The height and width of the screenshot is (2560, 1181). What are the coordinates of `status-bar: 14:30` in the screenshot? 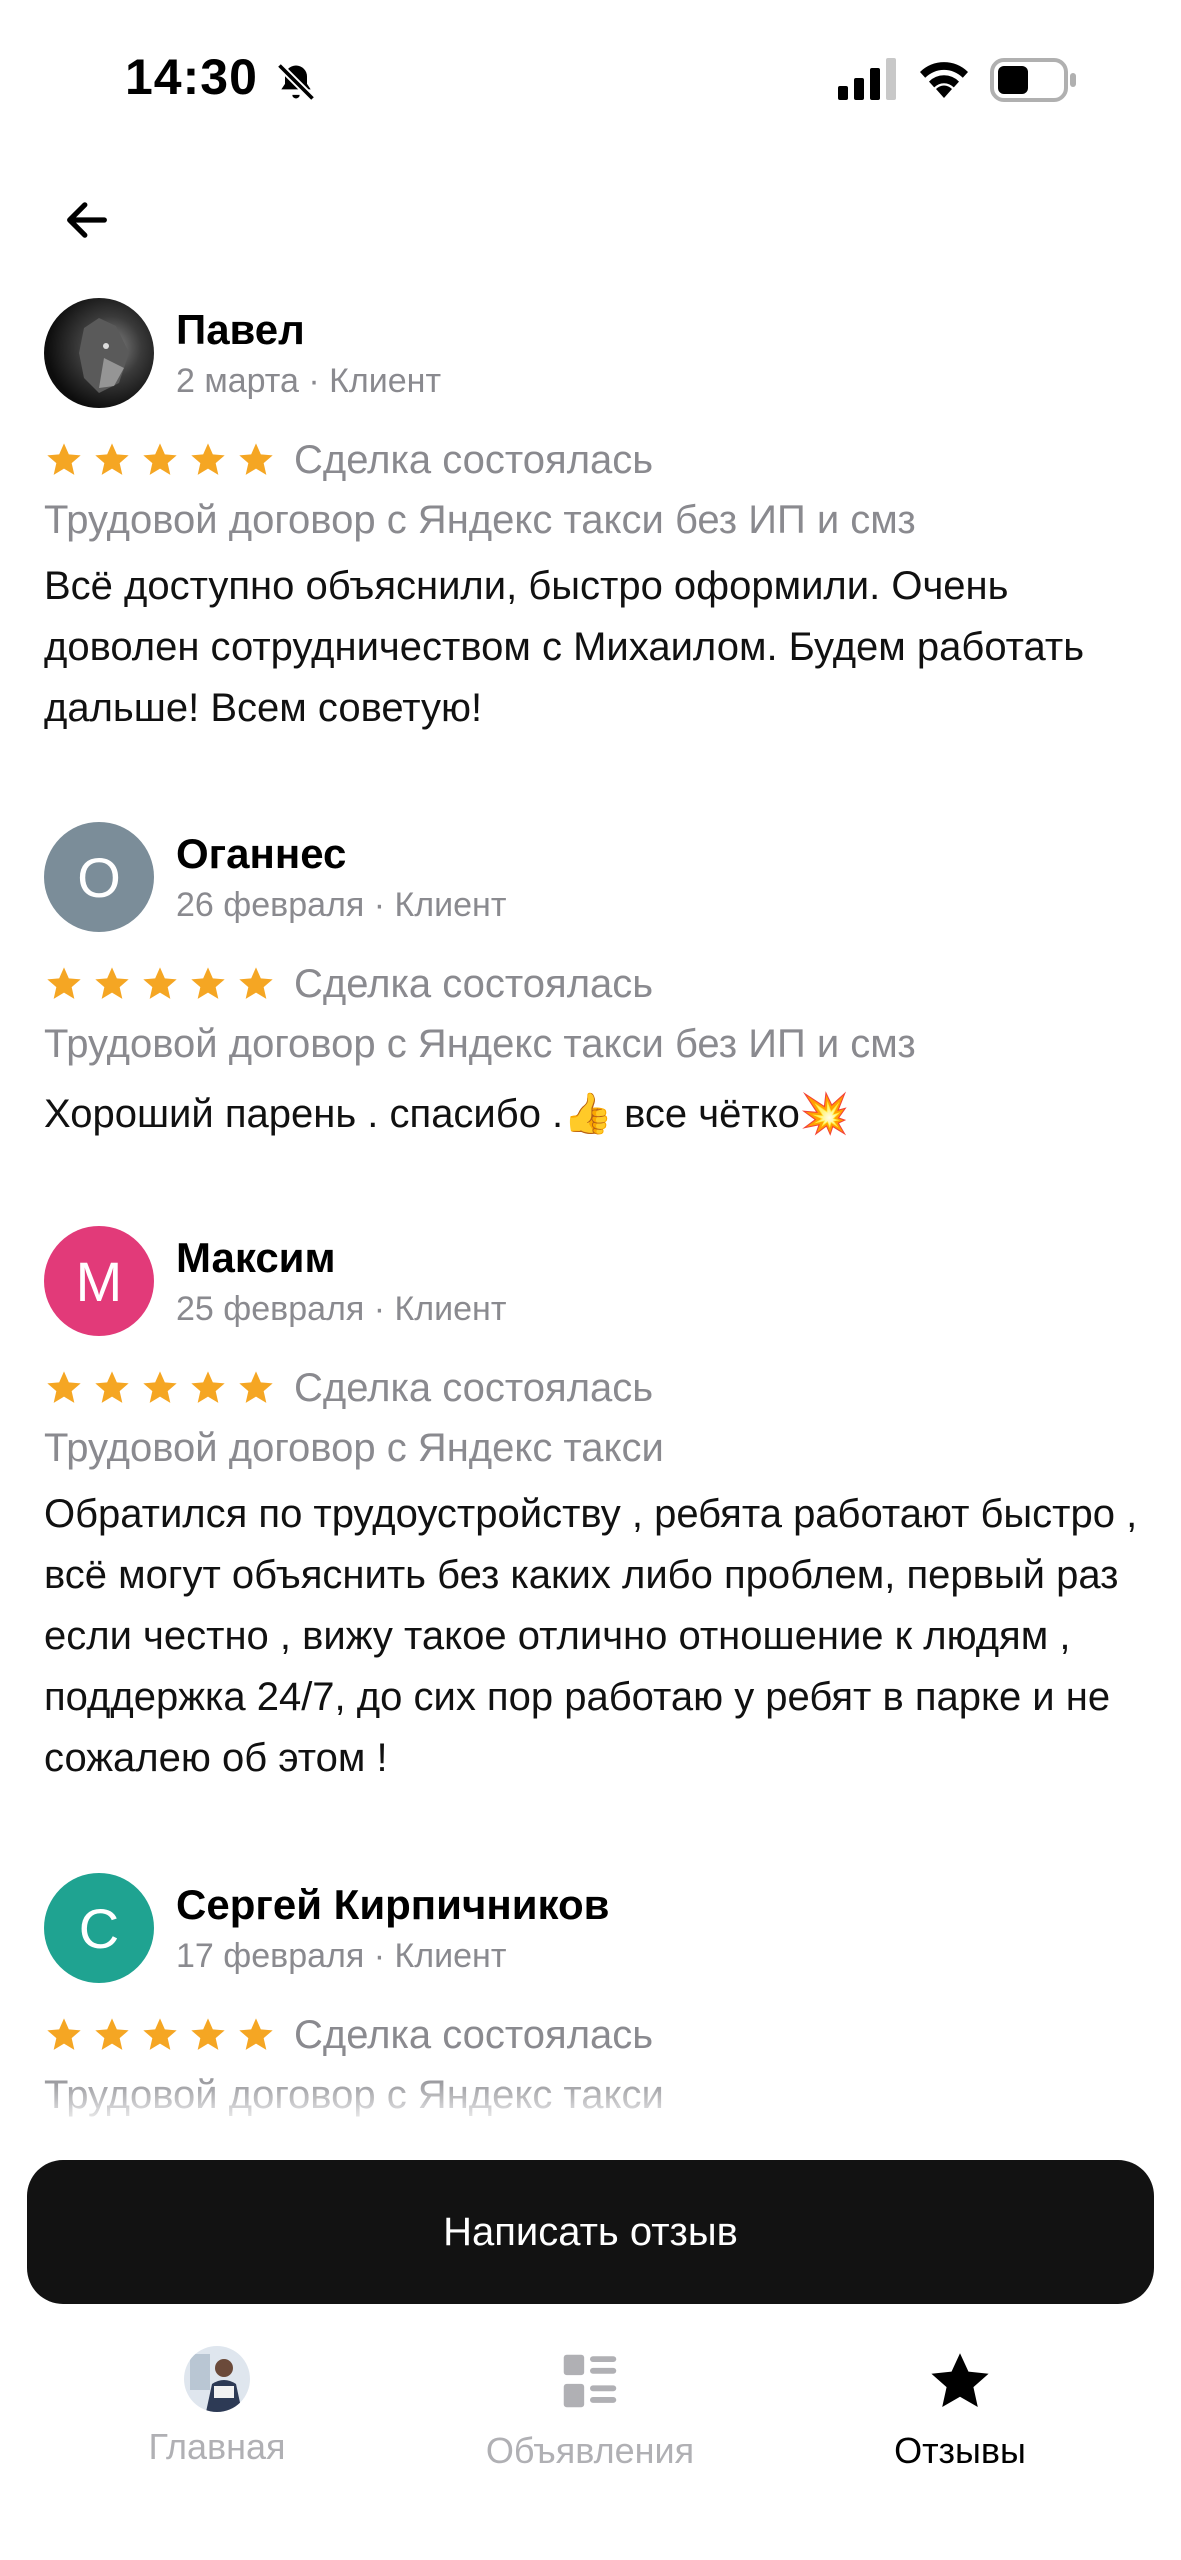 It's located at (590, 80).